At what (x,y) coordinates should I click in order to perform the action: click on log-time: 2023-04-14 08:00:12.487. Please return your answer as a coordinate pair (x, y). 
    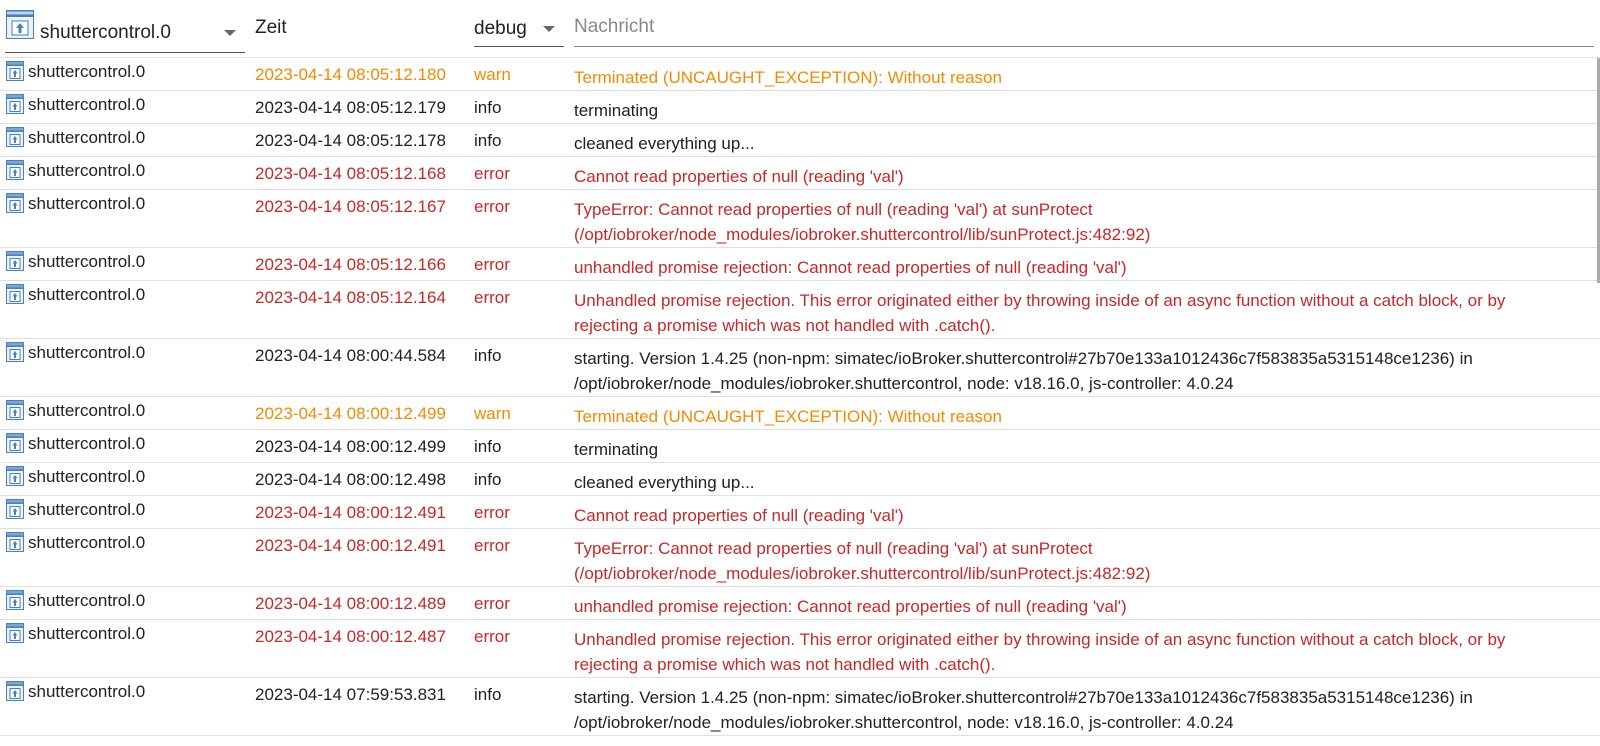
    Looking at the image, I should click on (350, 636).